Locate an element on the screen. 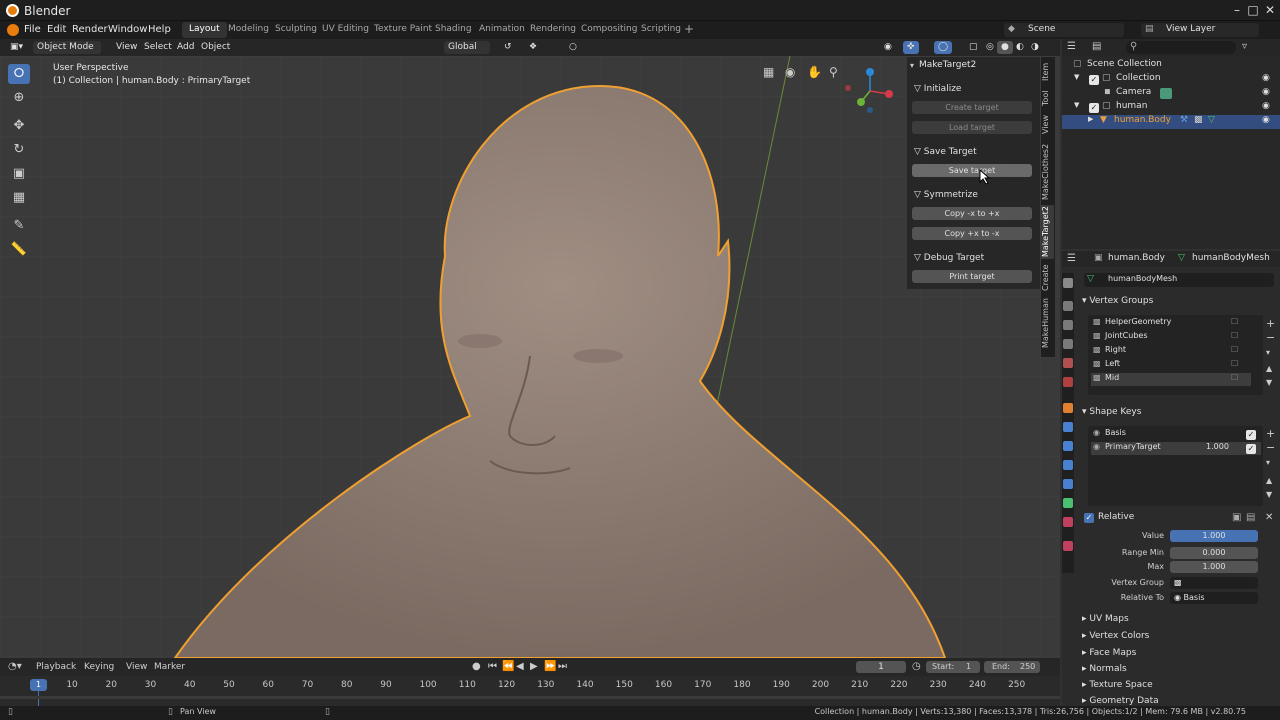 The width and height of the screenshot is (1280, 720). properties-editor-icon: ☰ is located at coordinates (1071, 258).